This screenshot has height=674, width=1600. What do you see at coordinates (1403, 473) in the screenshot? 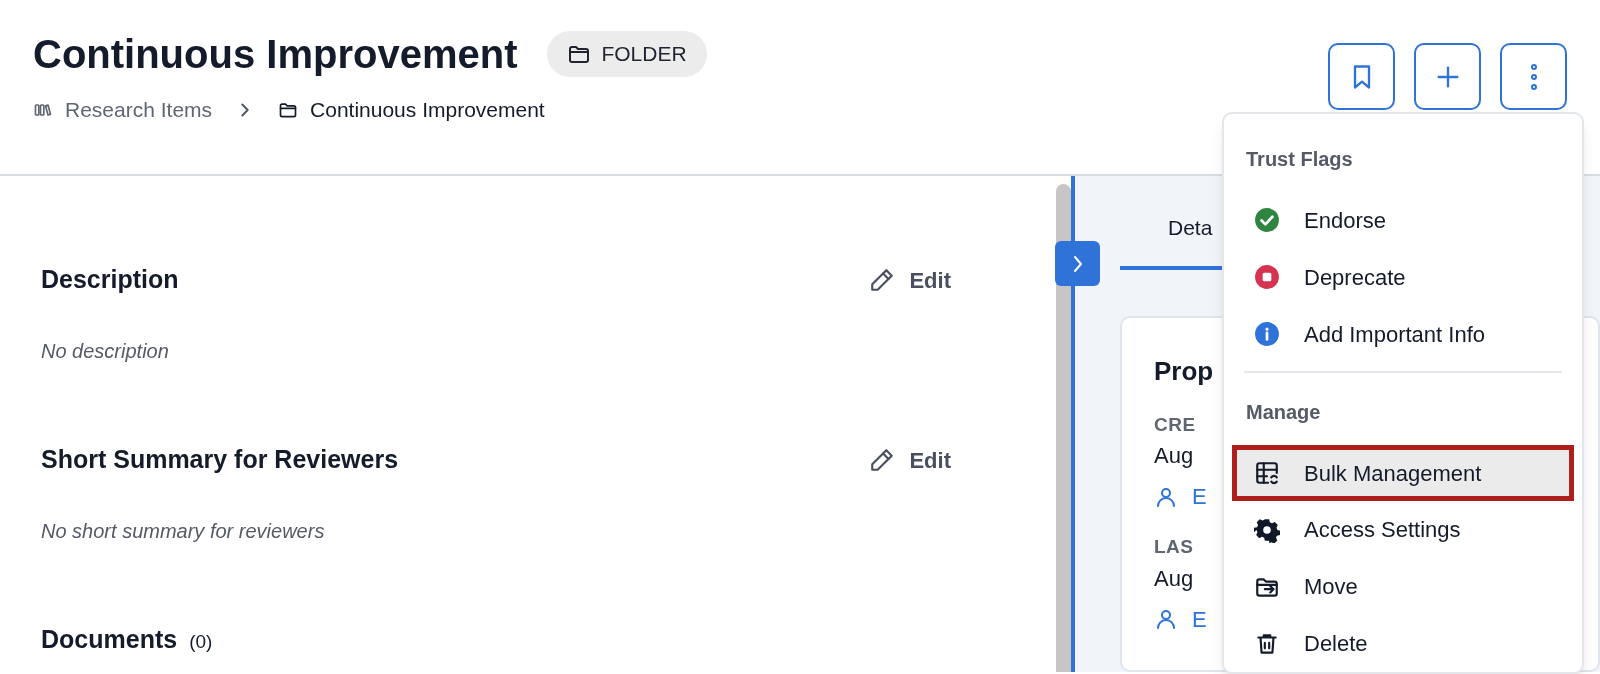
I see `menu-item: Bulk Management` at bounding box center [1403, 473].